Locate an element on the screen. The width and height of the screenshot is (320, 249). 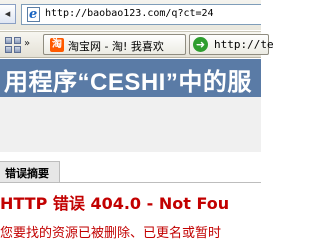
quick-tabs-icon is located at coordinates (13, 45).